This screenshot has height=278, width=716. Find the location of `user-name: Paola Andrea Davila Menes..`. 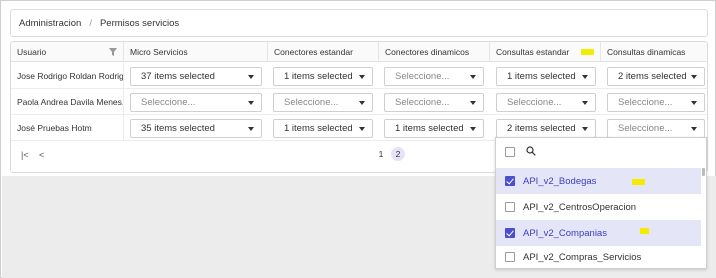

user-name: Paola Andrea Davila Menes.. is located at coordinates (67, 102).